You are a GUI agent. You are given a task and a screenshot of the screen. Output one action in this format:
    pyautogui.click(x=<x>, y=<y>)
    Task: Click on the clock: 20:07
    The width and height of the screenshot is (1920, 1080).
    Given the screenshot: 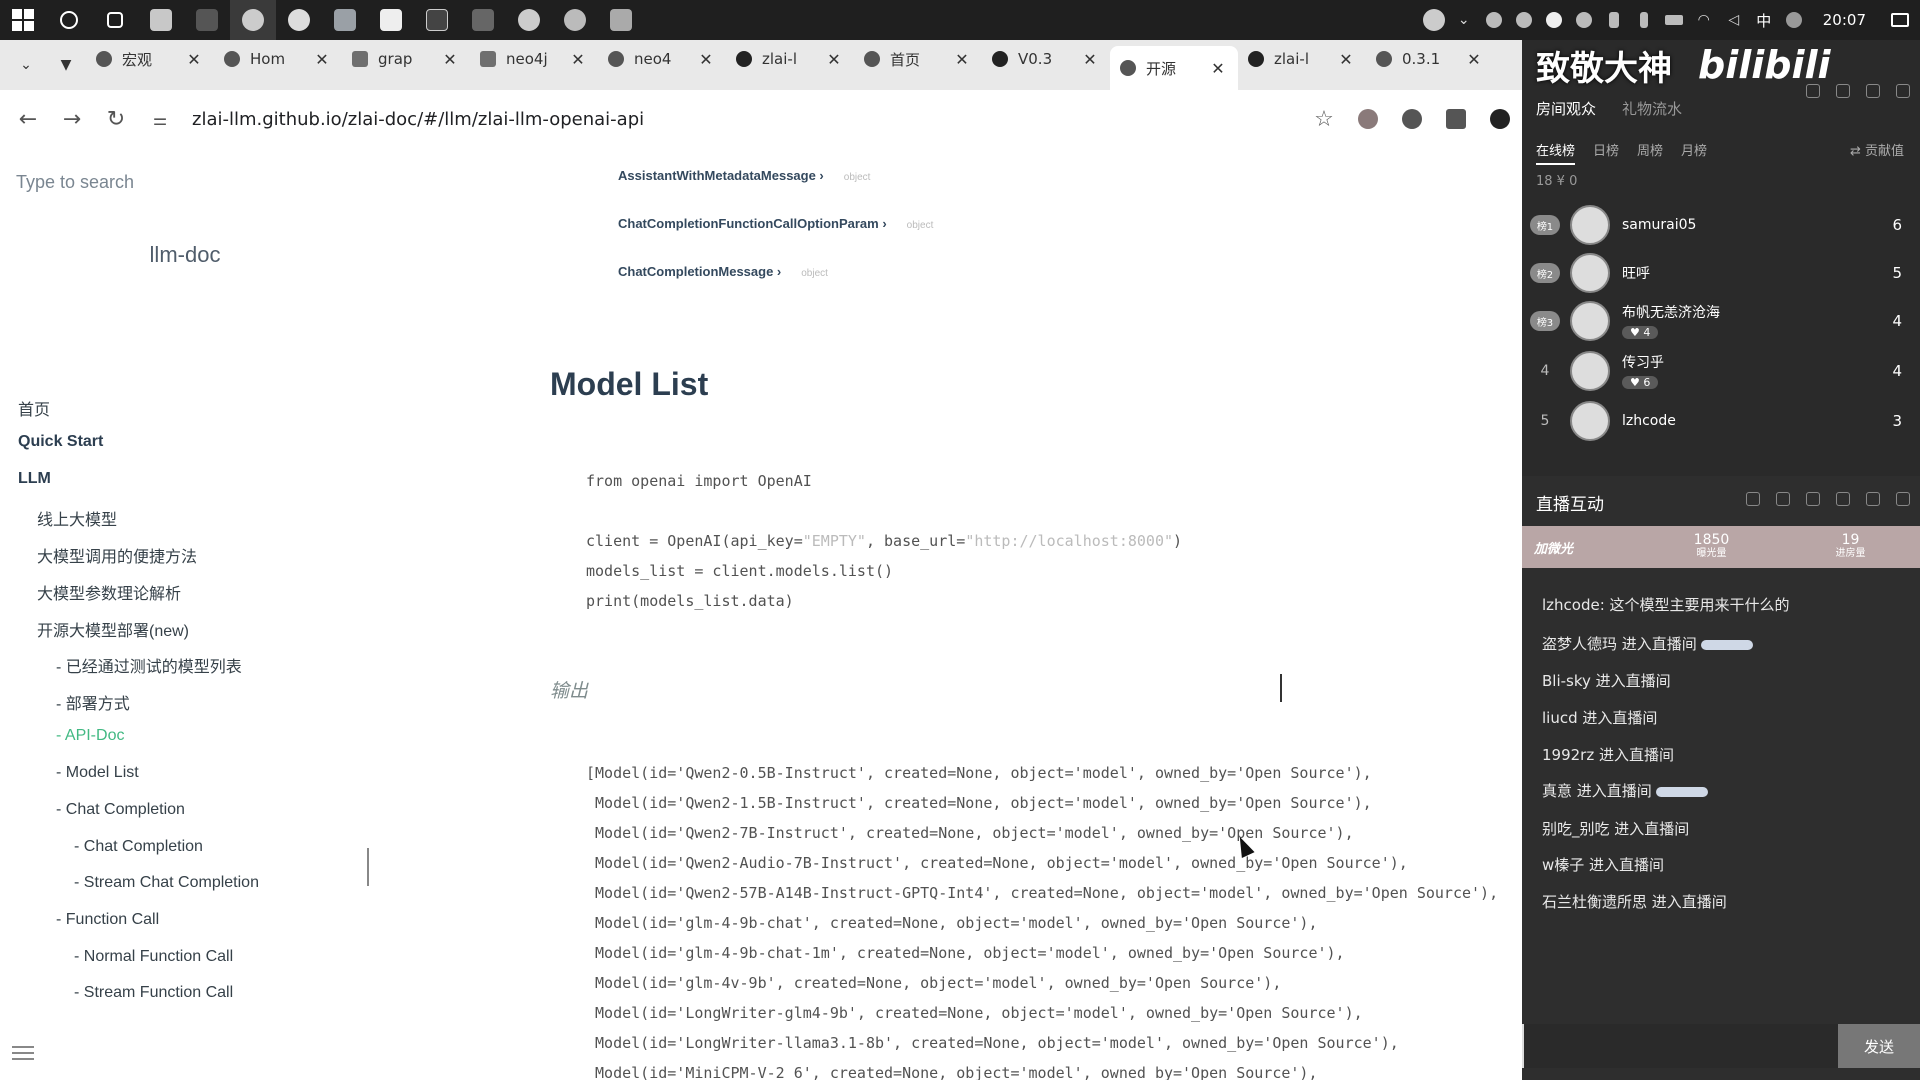 What is the action you would take?
    pyautogui.click(x=1844, y=20)
    